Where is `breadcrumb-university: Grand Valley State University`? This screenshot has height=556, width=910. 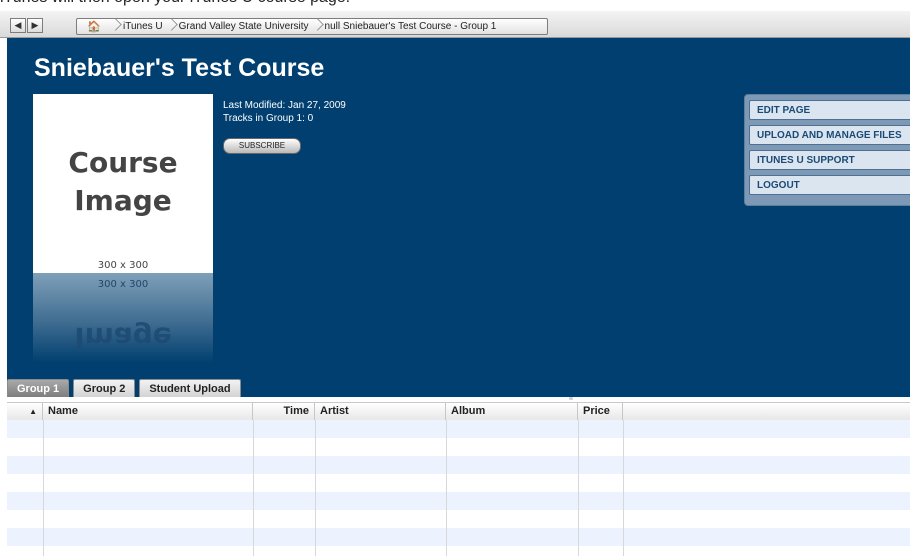 breadcrumb-university: Grand Valley State University is located at coordinates (245, 26).